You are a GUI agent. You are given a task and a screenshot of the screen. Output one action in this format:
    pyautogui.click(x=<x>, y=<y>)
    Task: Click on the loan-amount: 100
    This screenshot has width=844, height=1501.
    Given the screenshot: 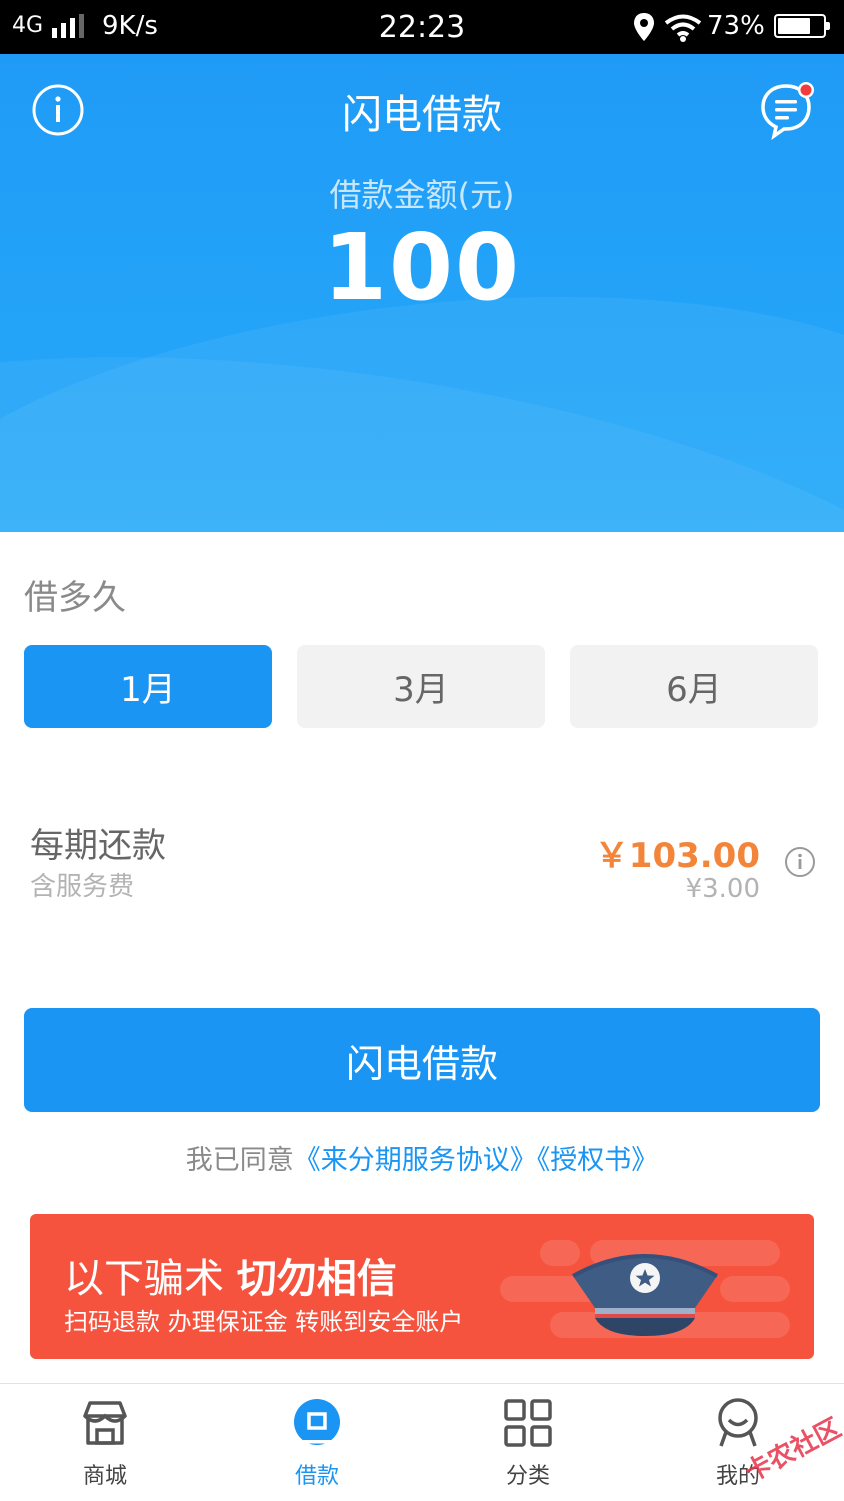 What is the action you would take?
    pyautogui.click(x=422, y=267)
    